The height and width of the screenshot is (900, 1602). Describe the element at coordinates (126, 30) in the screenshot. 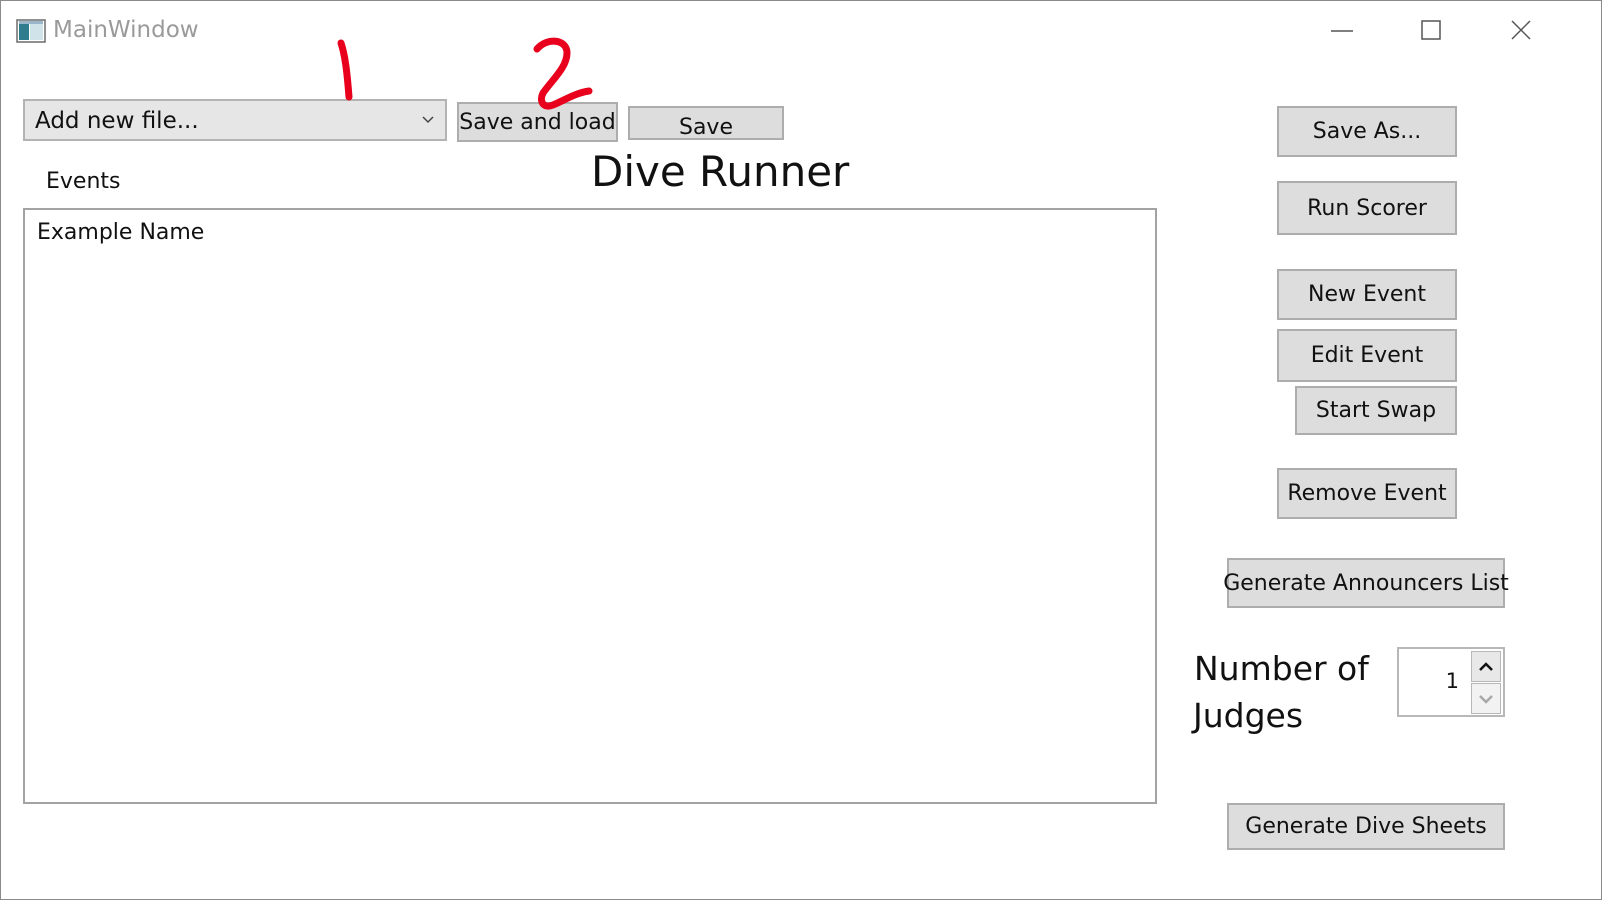

I see `window-title: MainWindow` at that location.